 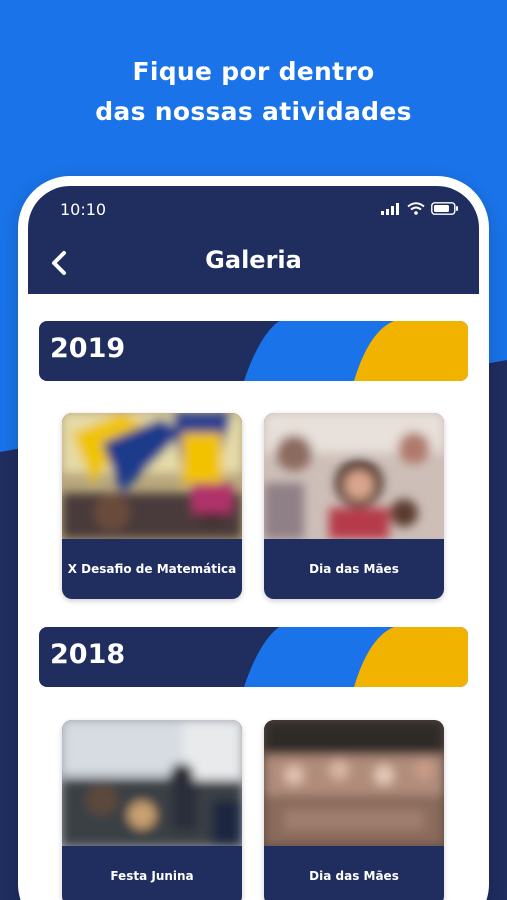 What do you see at coordinates (253, 657) in the screenshot?
I see `year-banner-2018: 2018` at bounding box center [253, 657].